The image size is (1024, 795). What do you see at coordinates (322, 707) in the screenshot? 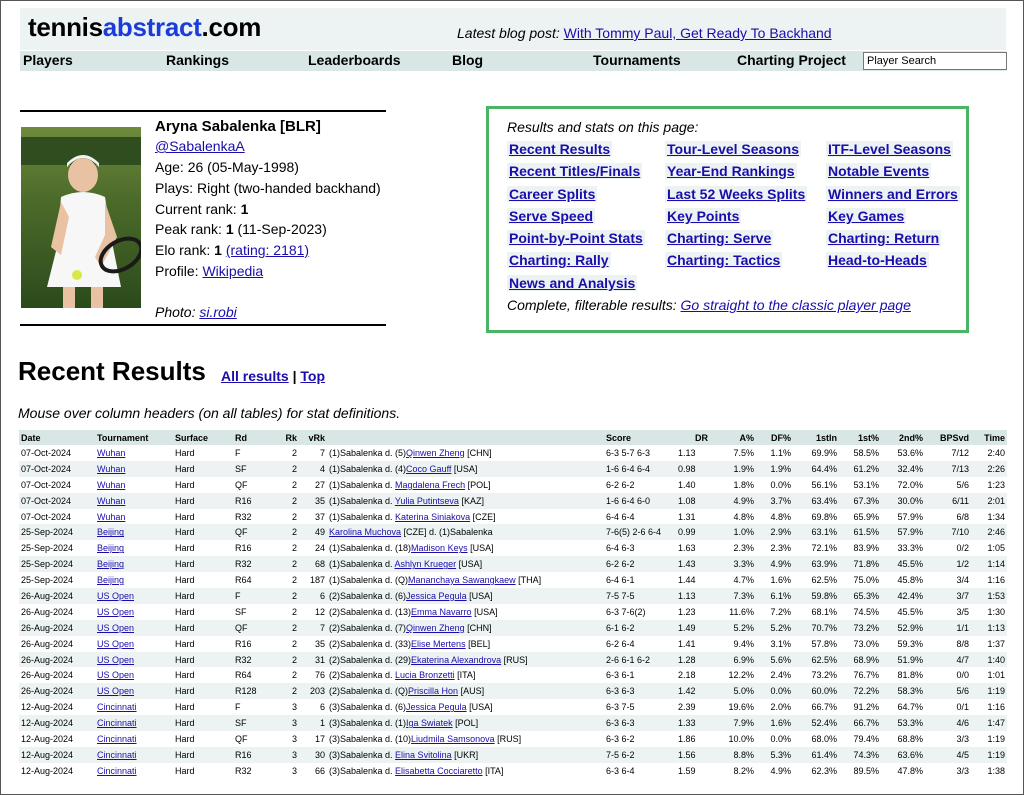
I see `opponent-rank-cell: 6` at bounding box center [322, 707].